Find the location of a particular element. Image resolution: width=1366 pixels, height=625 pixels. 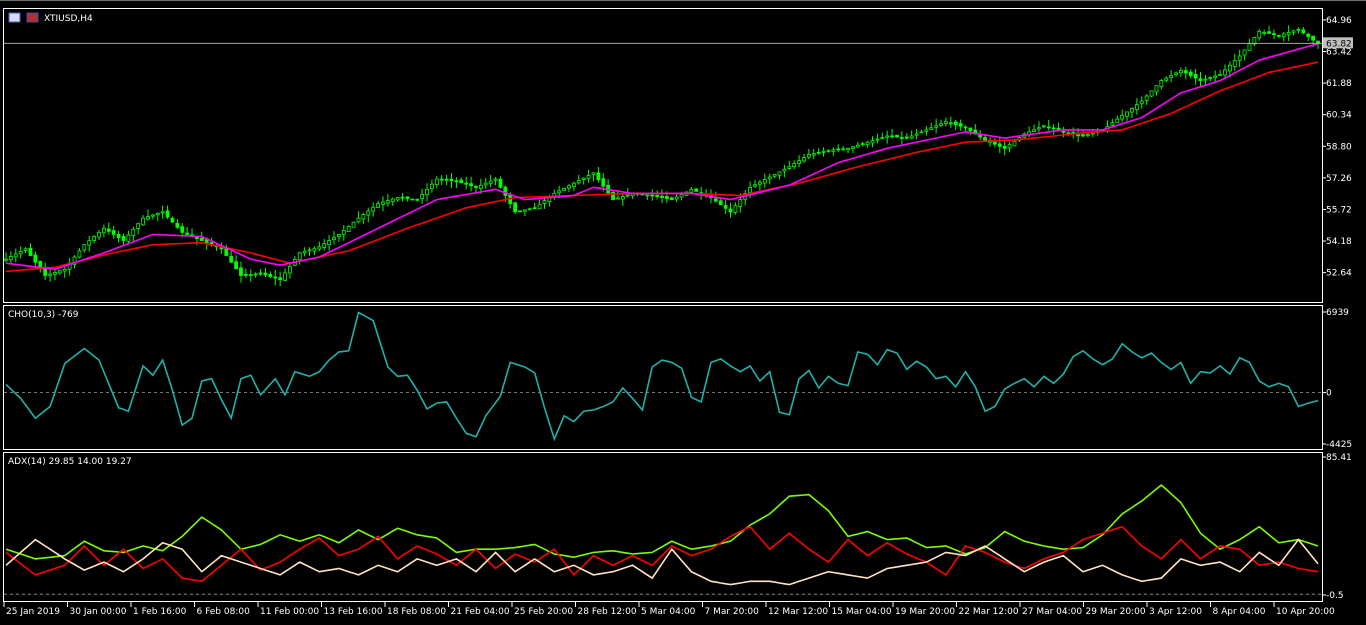

time-tick-label: 21 Feb 04:00 is located at coordinates (480, 612).